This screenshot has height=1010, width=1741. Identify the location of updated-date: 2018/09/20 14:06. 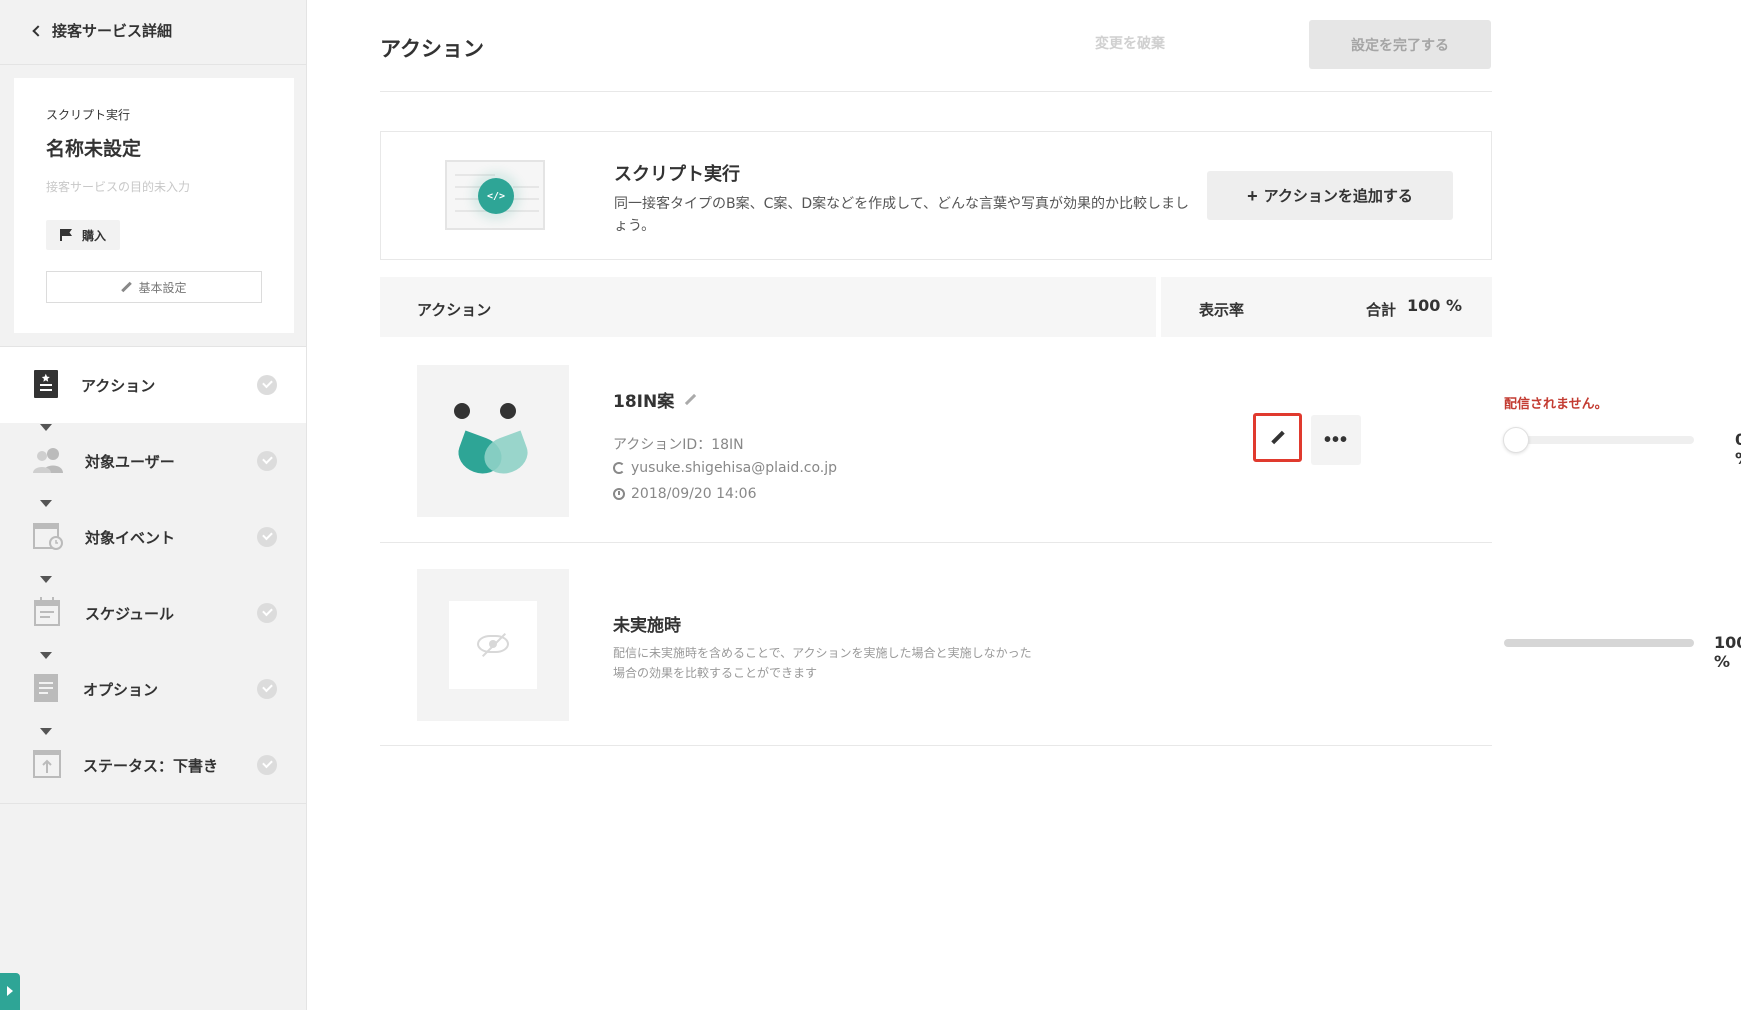
(694, 494).